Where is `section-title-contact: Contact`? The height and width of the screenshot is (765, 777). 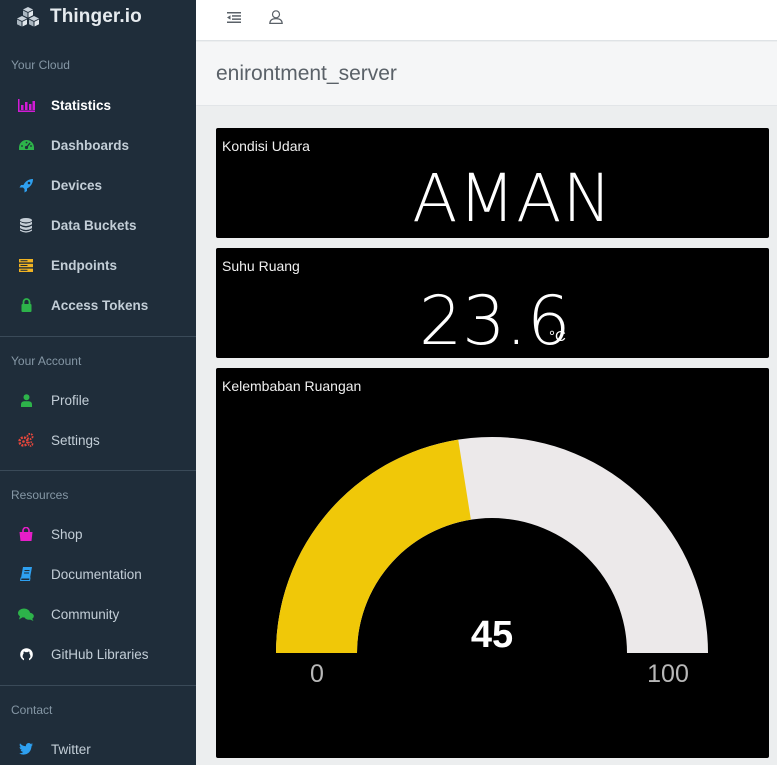 section-title-contact: Contact is located at coordinates (32, 710).